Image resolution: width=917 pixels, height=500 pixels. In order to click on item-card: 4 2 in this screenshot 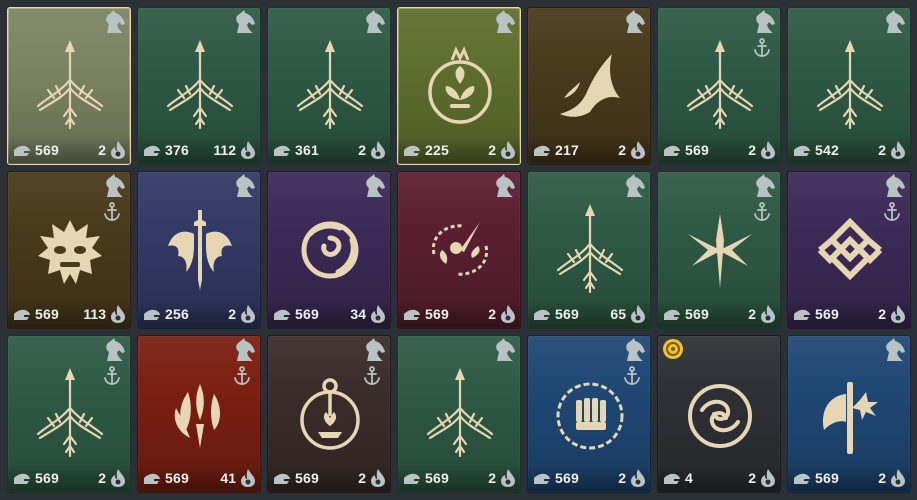, I will do `click(719, 414)`.